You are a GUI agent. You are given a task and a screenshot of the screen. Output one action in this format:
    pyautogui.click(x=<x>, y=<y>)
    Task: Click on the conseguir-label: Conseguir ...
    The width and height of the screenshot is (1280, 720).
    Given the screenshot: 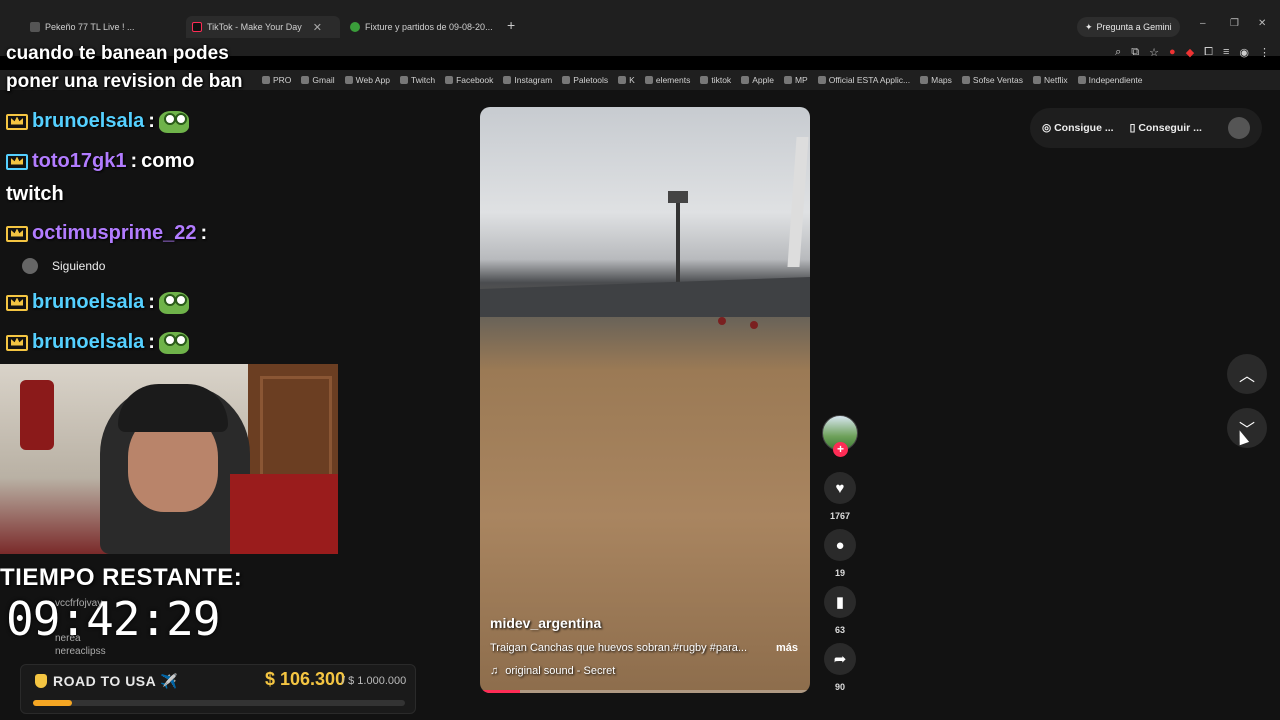 What is the action you would take?
    pyautogui.click(x=1170, y=128)
    